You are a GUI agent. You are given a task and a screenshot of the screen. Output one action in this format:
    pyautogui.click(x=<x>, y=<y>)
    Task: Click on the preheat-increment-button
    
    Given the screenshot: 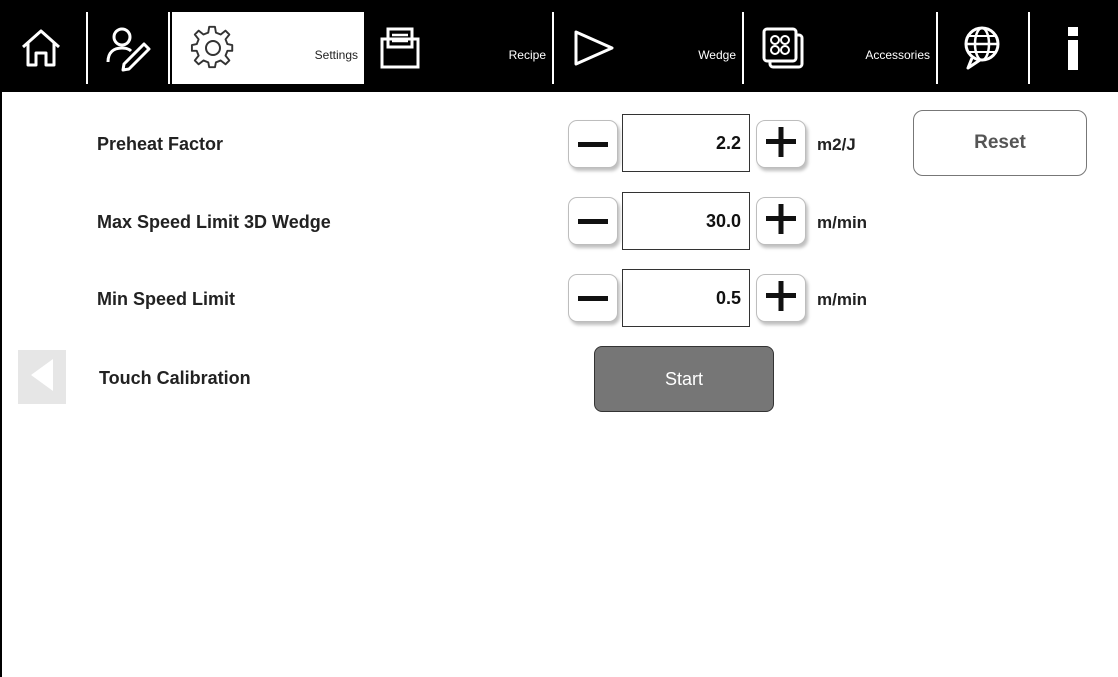 What is the action you would take?
    pyautogui.click(x=781, y=144)
    